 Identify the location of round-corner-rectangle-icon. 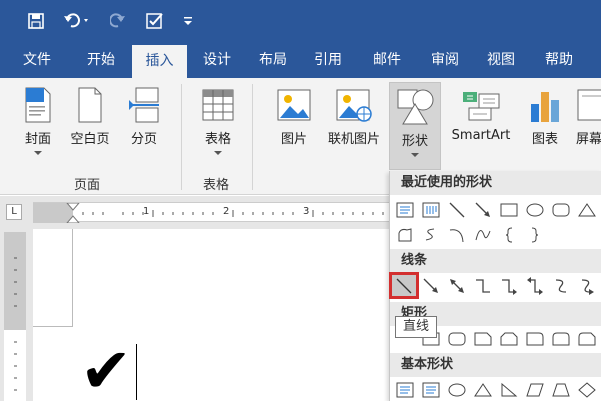
(535, 339).